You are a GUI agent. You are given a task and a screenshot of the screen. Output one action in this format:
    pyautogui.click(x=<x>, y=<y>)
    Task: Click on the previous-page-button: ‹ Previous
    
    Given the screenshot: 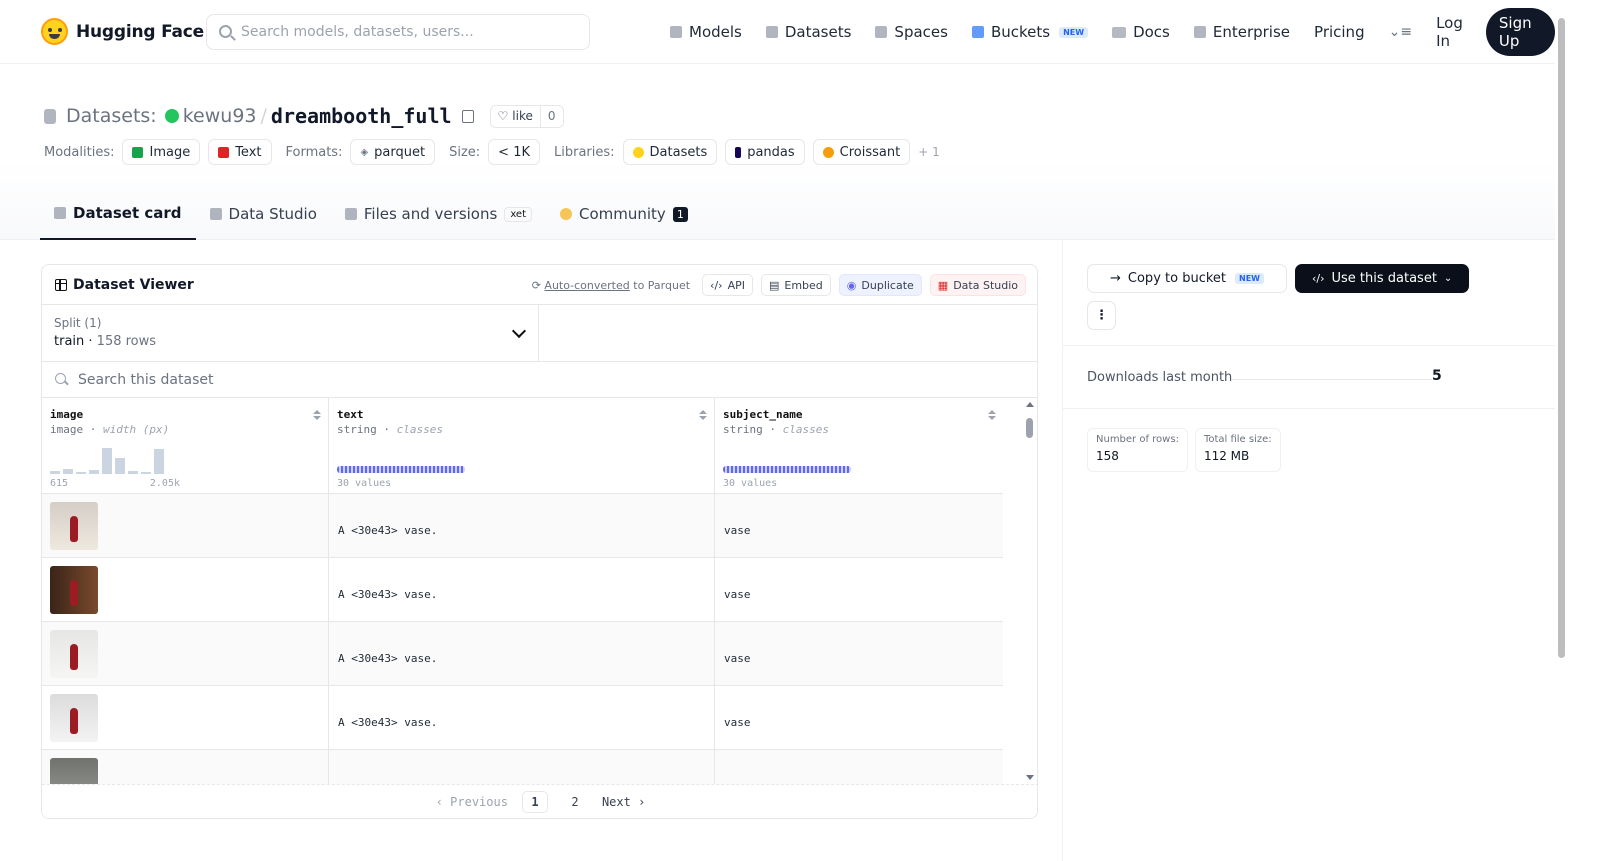 What is the action you would take?
    pyautogui.click(x=472, y=802)
    